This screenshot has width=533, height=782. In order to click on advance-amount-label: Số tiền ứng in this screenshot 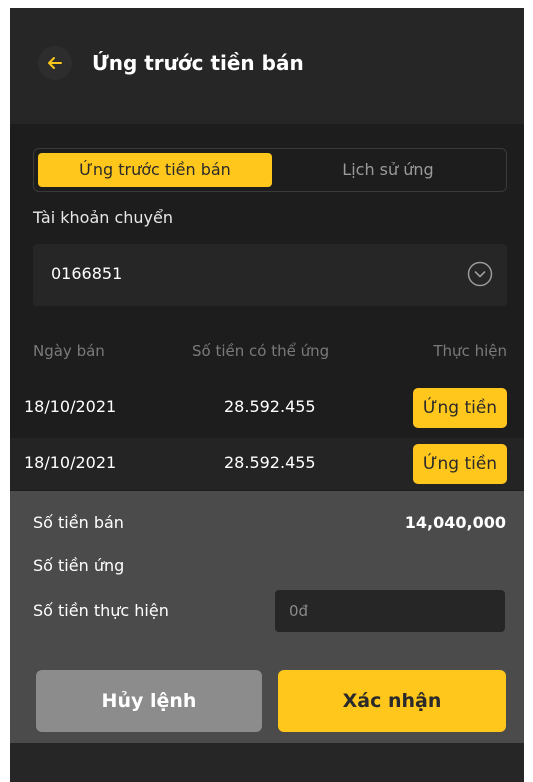, I will do `click(79, 565)`.